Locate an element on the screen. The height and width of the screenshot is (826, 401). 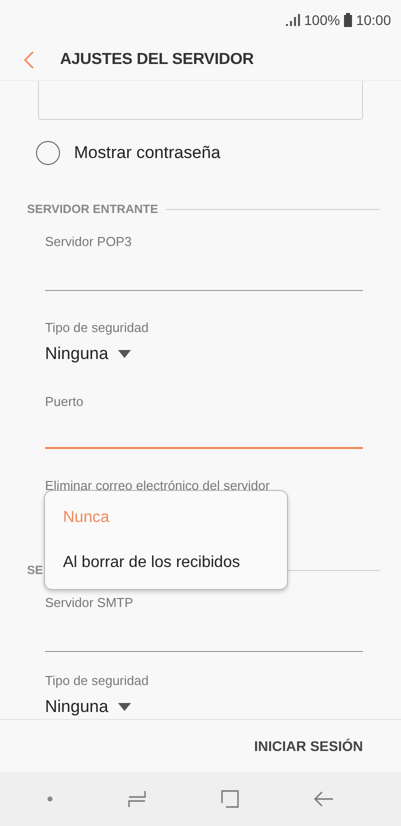
back-arrow-icon is located at coordinates (324, 799).